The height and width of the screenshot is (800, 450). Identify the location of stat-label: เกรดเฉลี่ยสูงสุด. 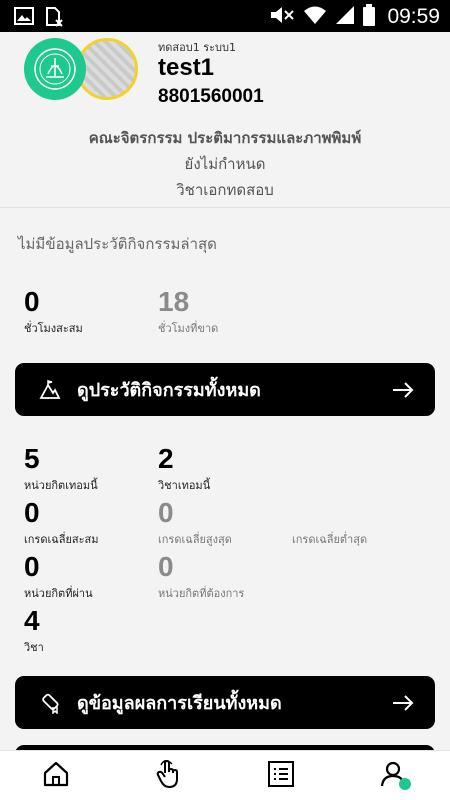
(195, 539).